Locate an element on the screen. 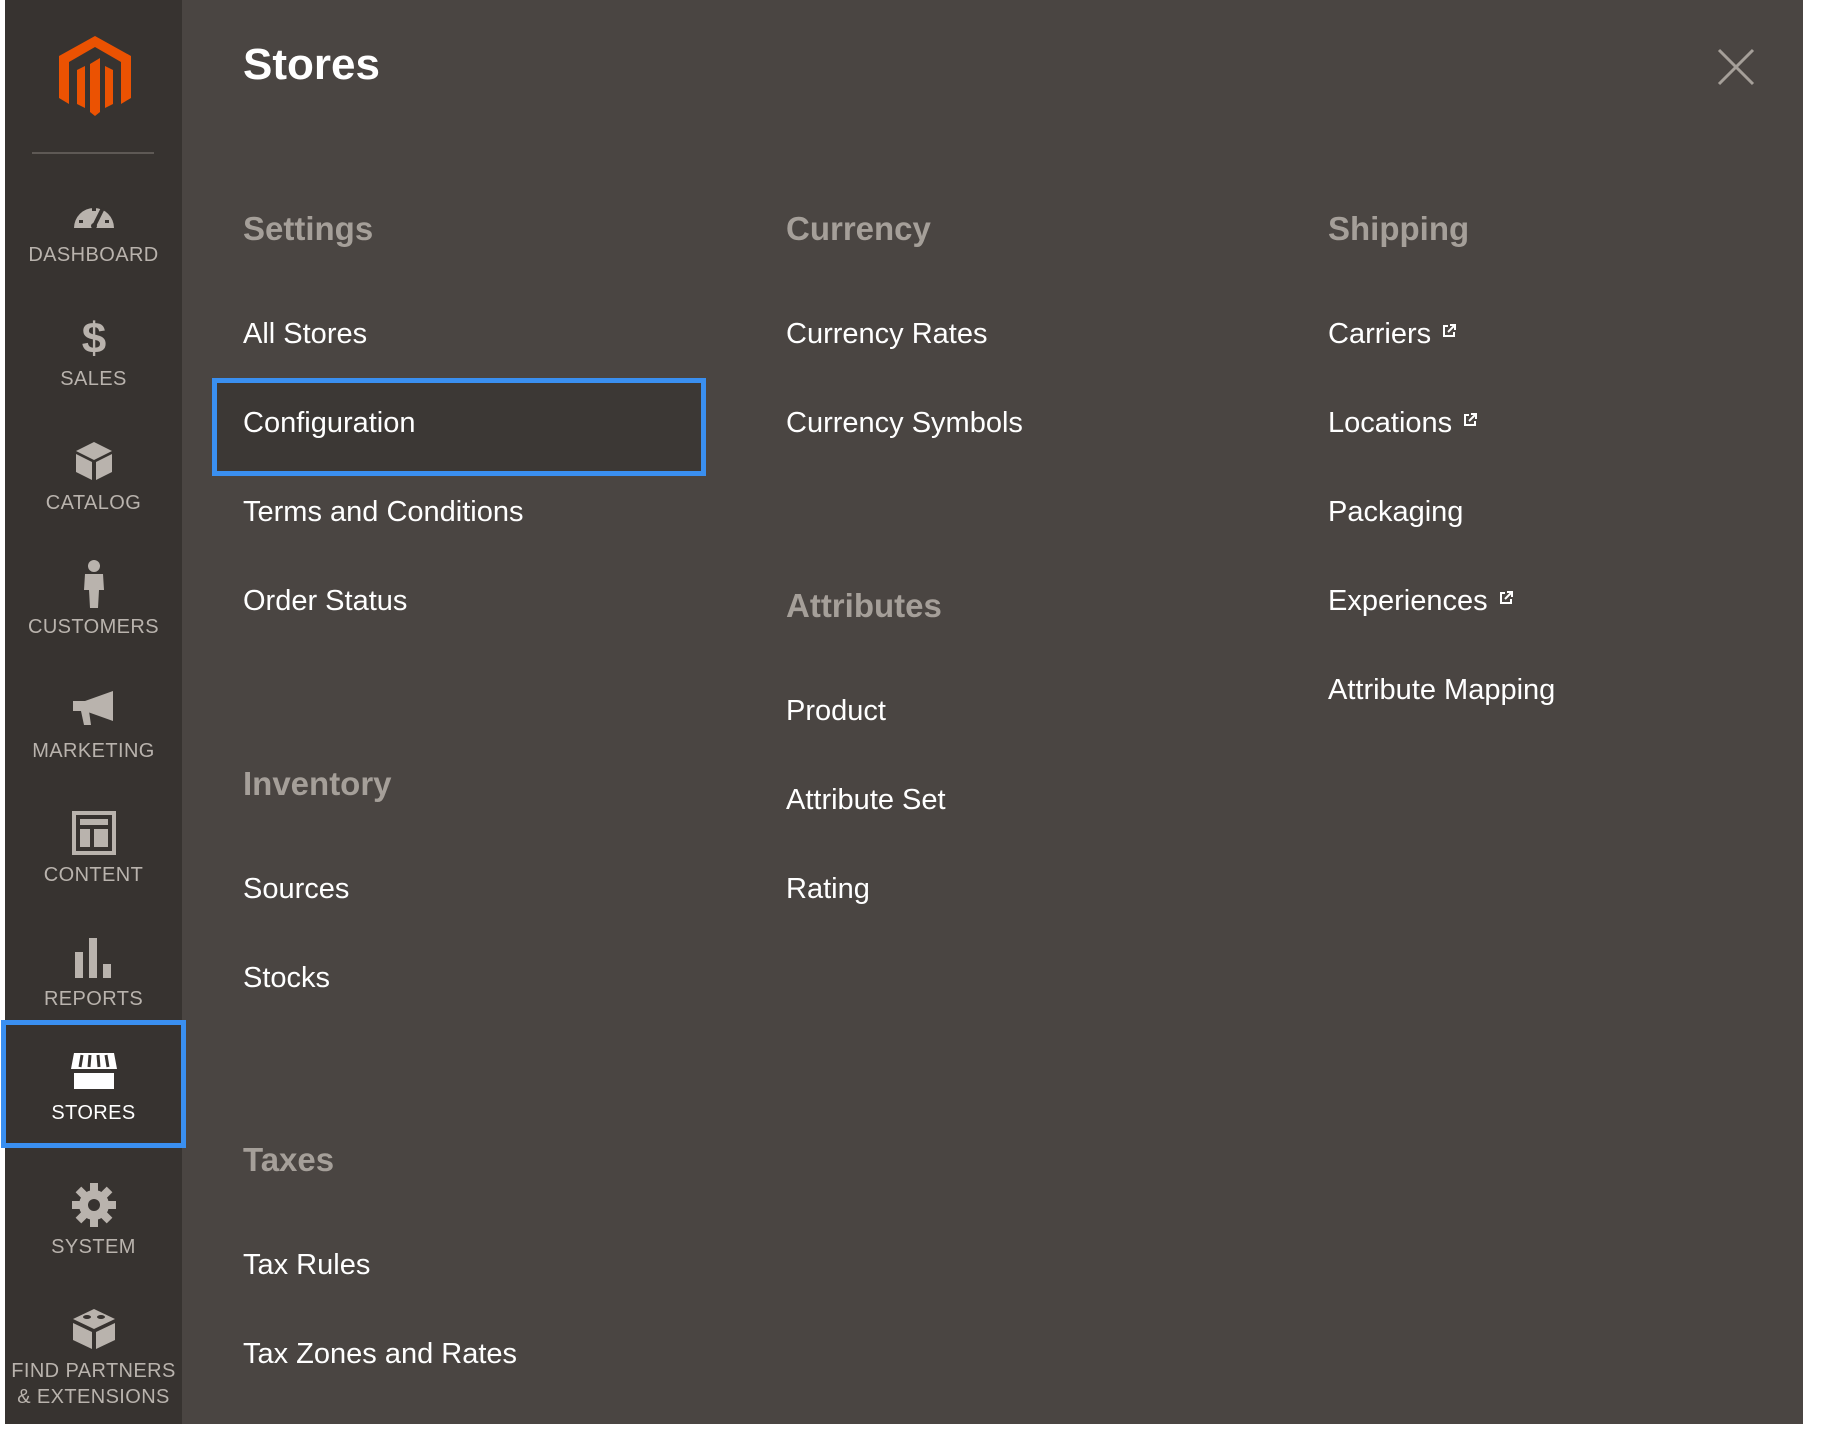  section-title-attributes: Attributes is located at coordinates (864, 605).